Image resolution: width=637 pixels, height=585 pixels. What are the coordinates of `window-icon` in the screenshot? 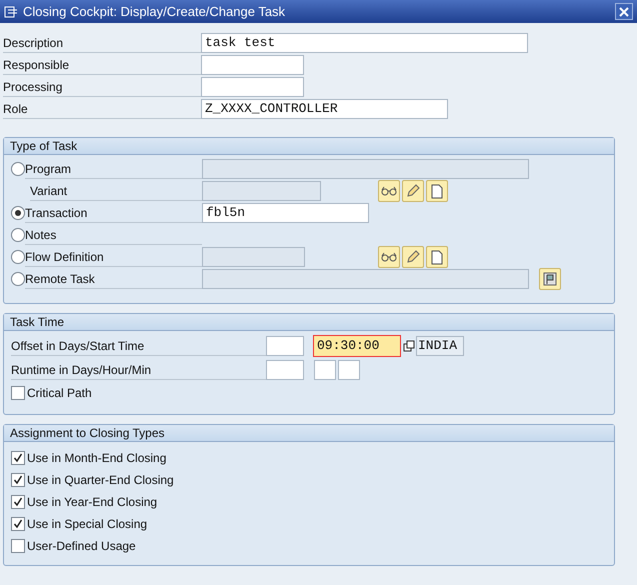 It's located at (11, 12).